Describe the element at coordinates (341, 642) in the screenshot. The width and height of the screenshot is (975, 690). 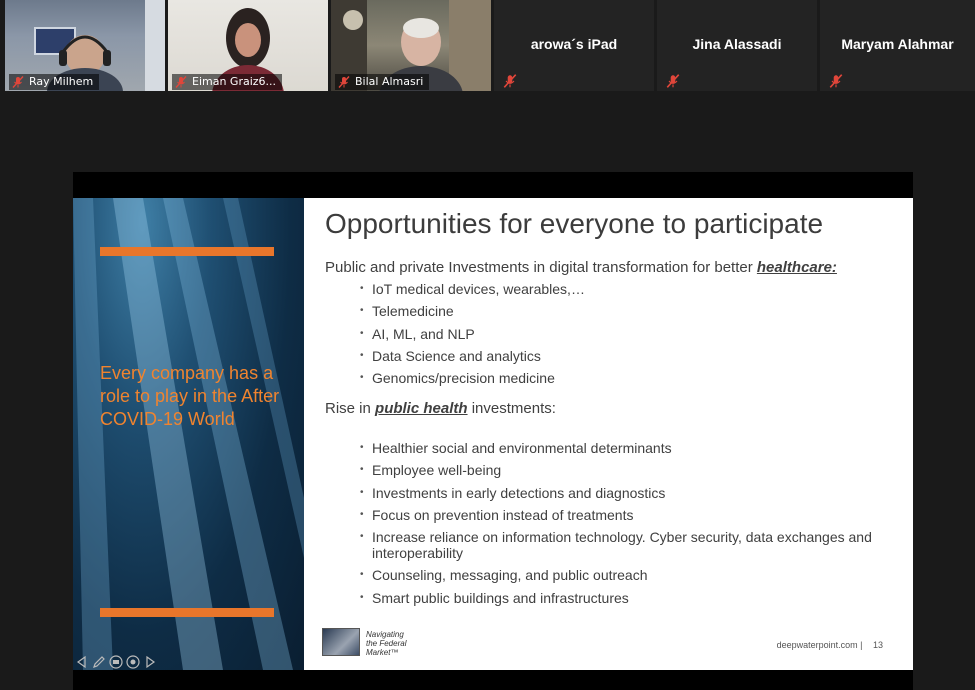
I see `company-logo` at that location.